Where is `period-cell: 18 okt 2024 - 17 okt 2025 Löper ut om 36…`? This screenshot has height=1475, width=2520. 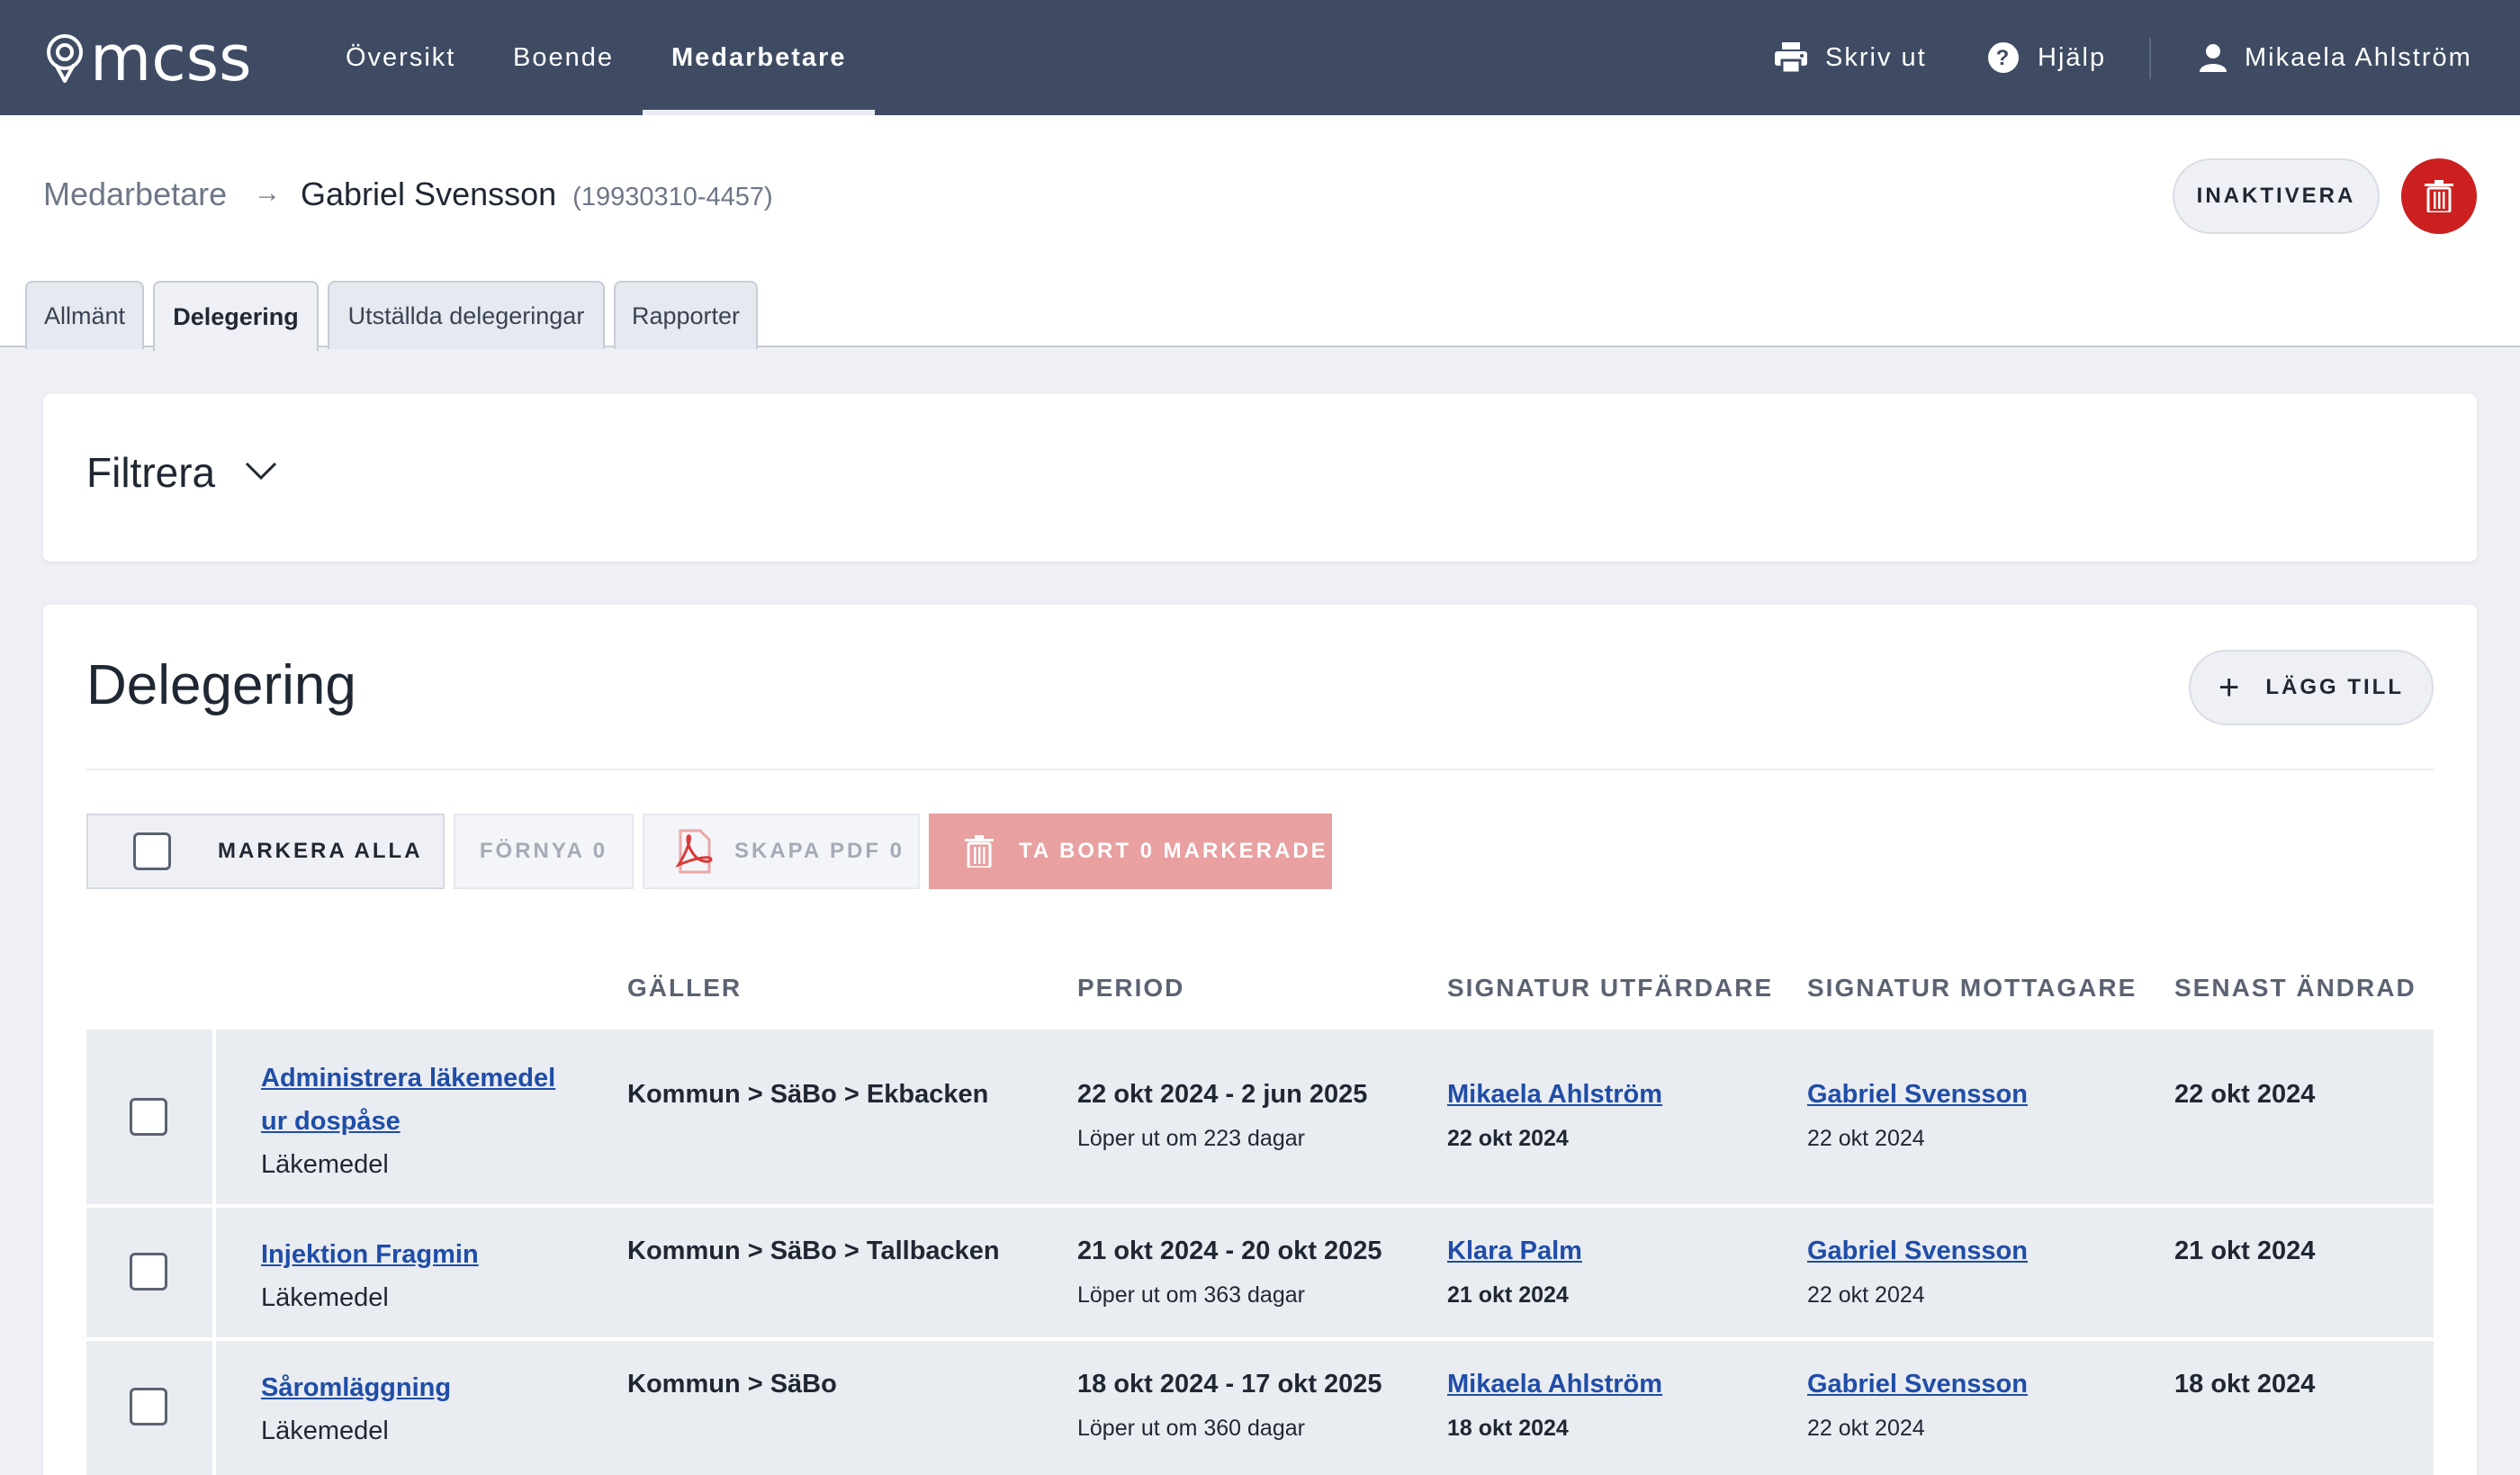
period-cell: 18 okt 2024 - 17 okt 2025 Löper ut om 36… is located at coordinates (1229, 1406).